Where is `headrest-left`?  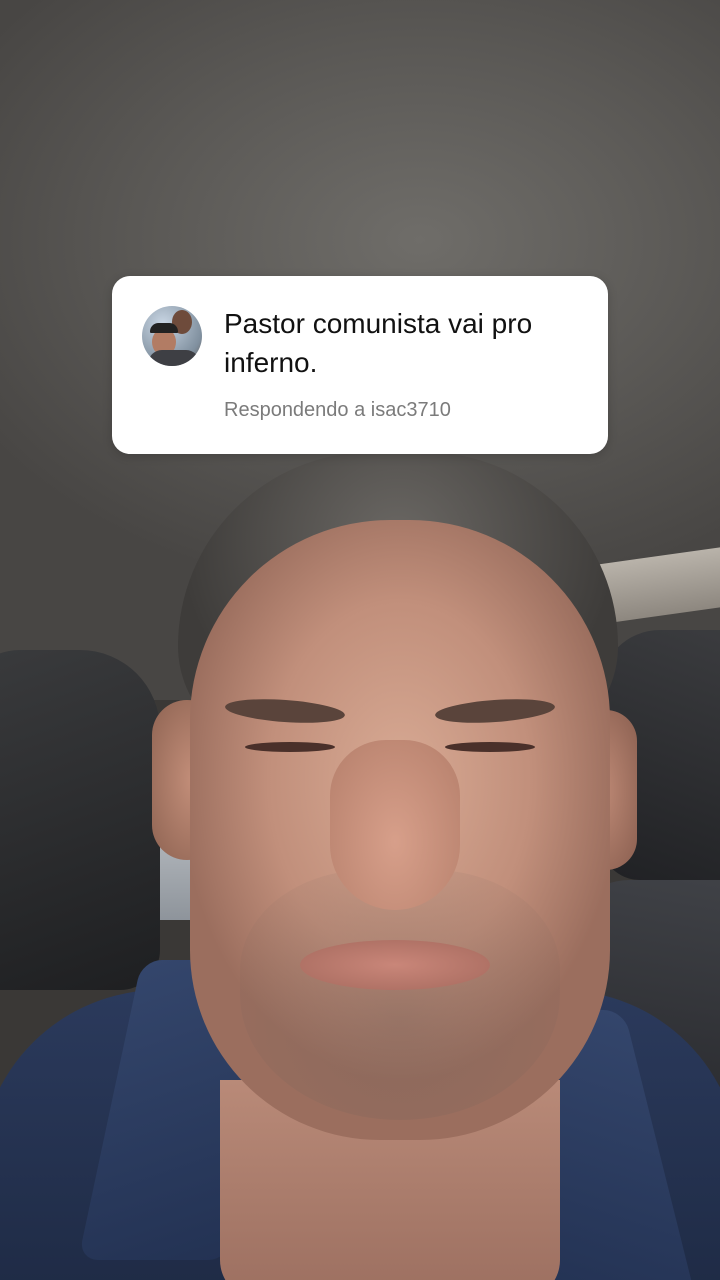
headrest-left is located at coordinates (80, 820).